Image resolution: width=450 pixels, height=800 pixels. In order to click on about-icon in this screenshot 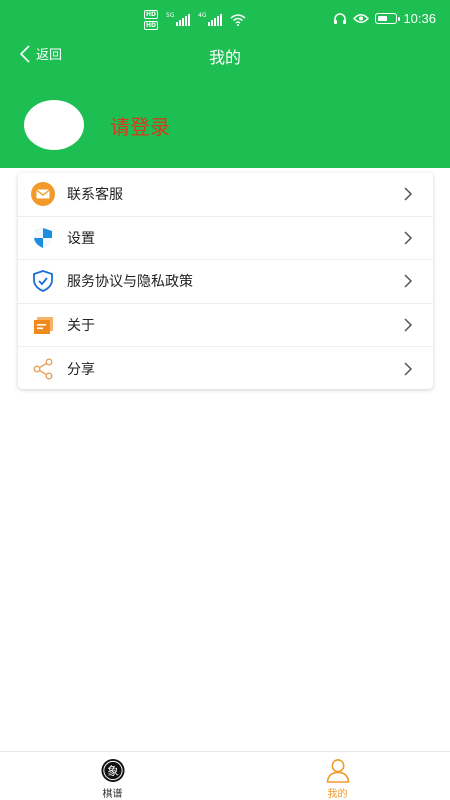, I will do `click(43, 325)`.